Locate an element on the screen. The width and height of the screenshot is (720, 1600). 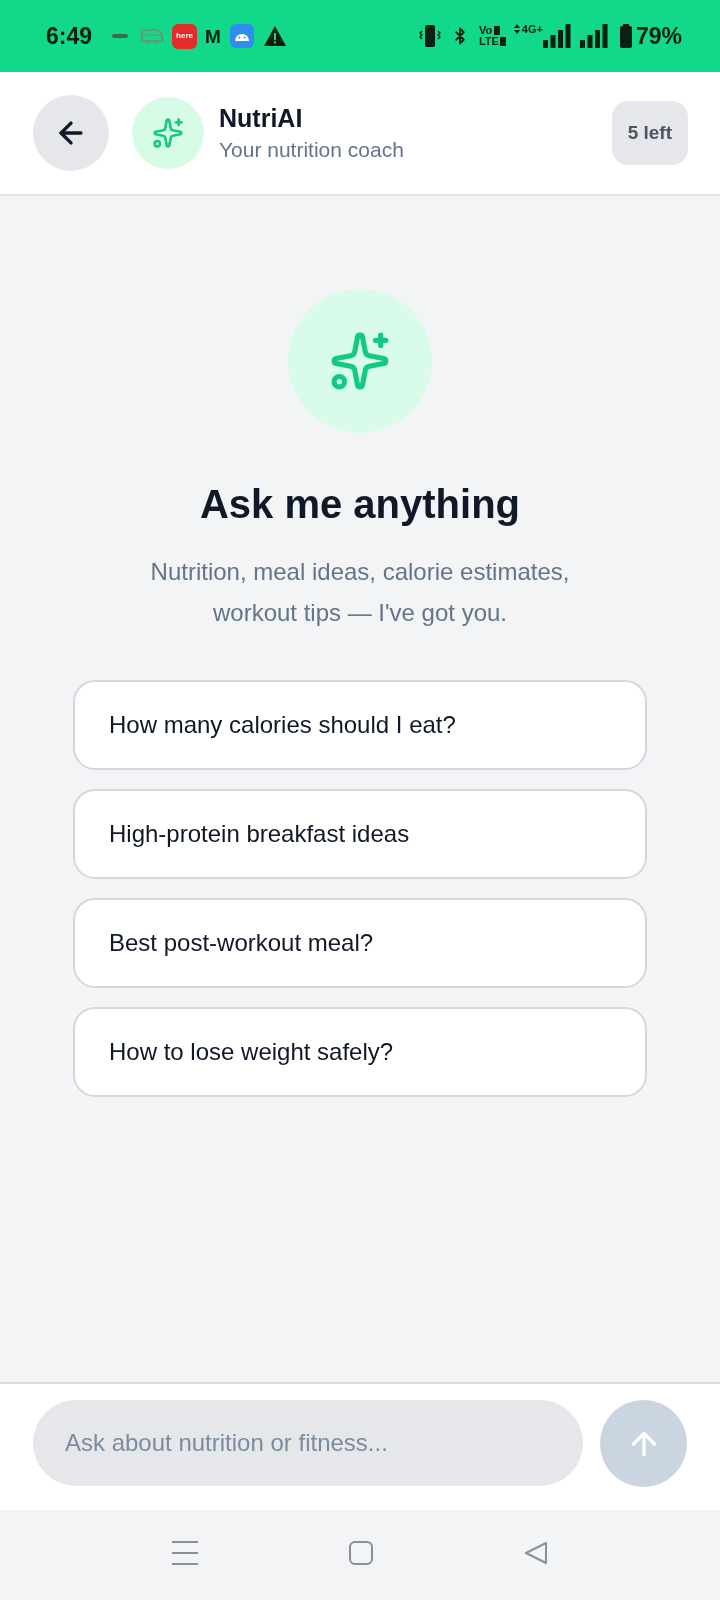
data-arrows-icon is located at coordinates (516, 29).